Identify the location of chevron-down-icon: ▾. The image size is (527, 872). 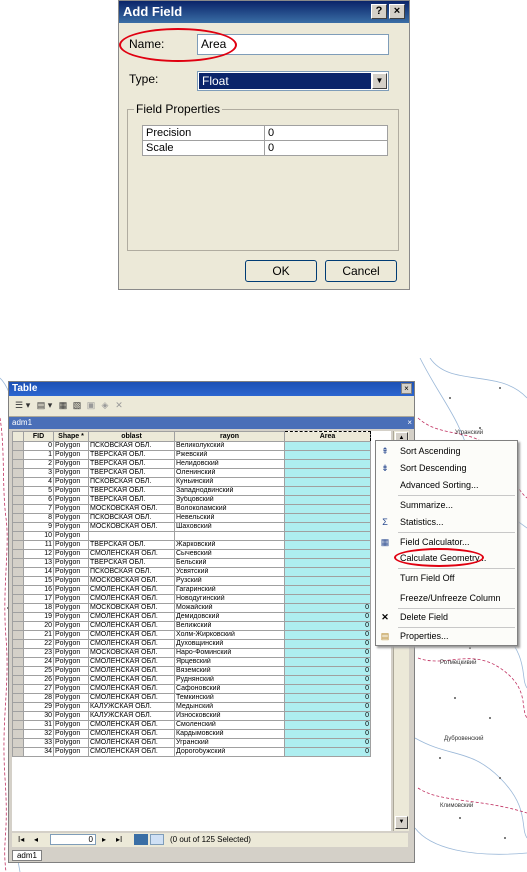
(28, 405).